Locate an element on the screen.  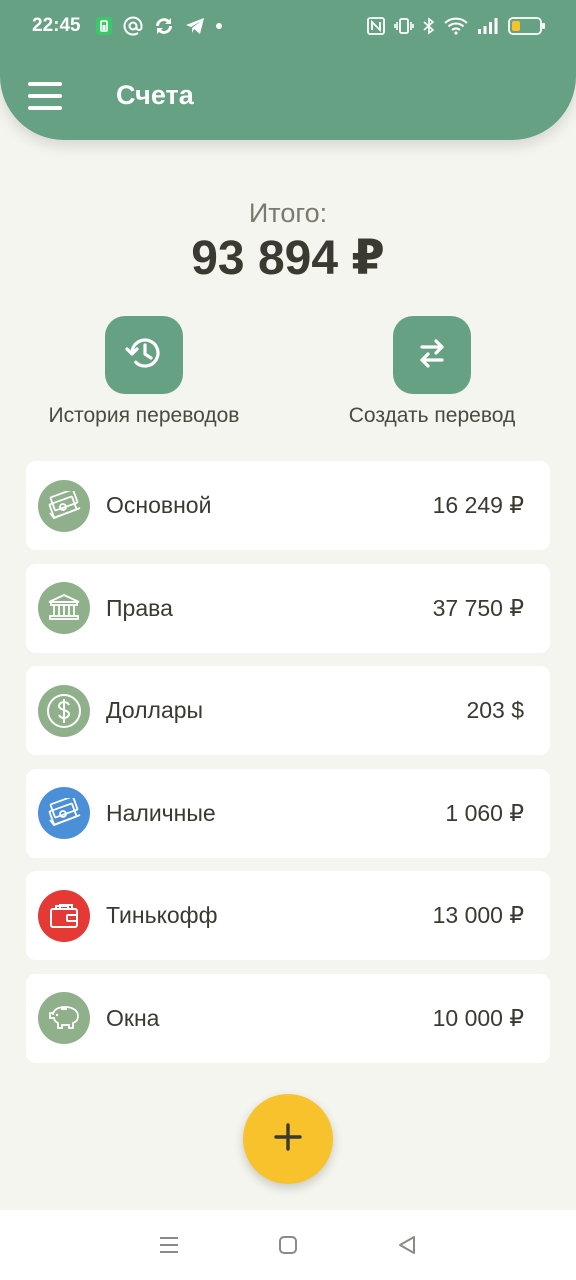
home-icon is located at coordinates (288, 1245).